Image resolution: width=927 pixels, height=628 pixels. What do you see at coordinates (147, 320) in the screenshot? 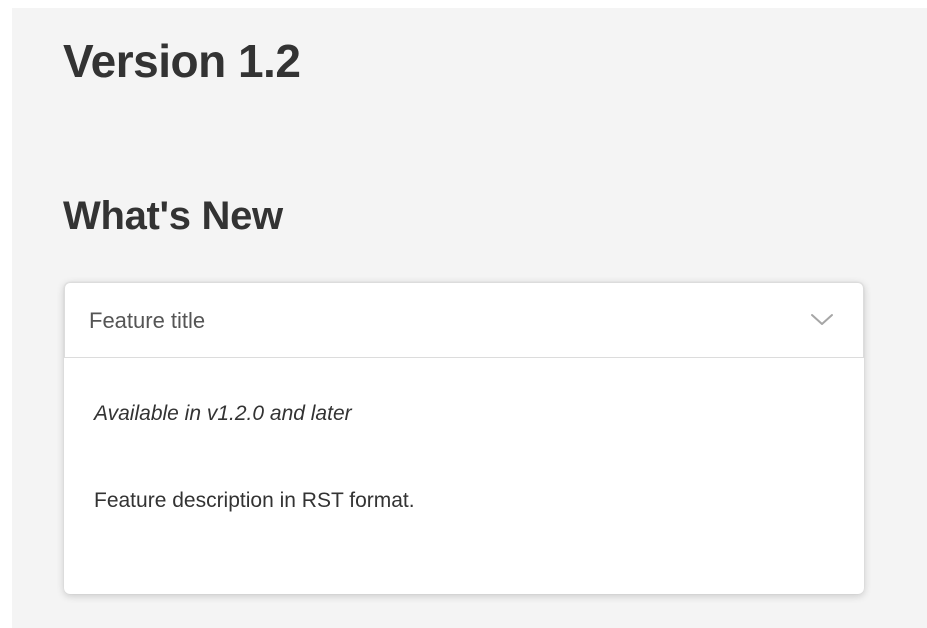
I see `feature-title: Feature title` at bounding box center [147, 320].